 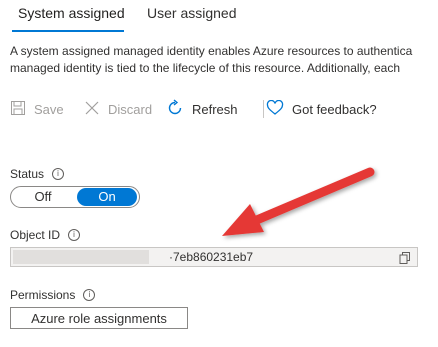 What do you see at coordinates (99, 318) in the screenshot?
I see `azure-role-assignments-button: Azure role assignments` at bounding box center [99, 318].